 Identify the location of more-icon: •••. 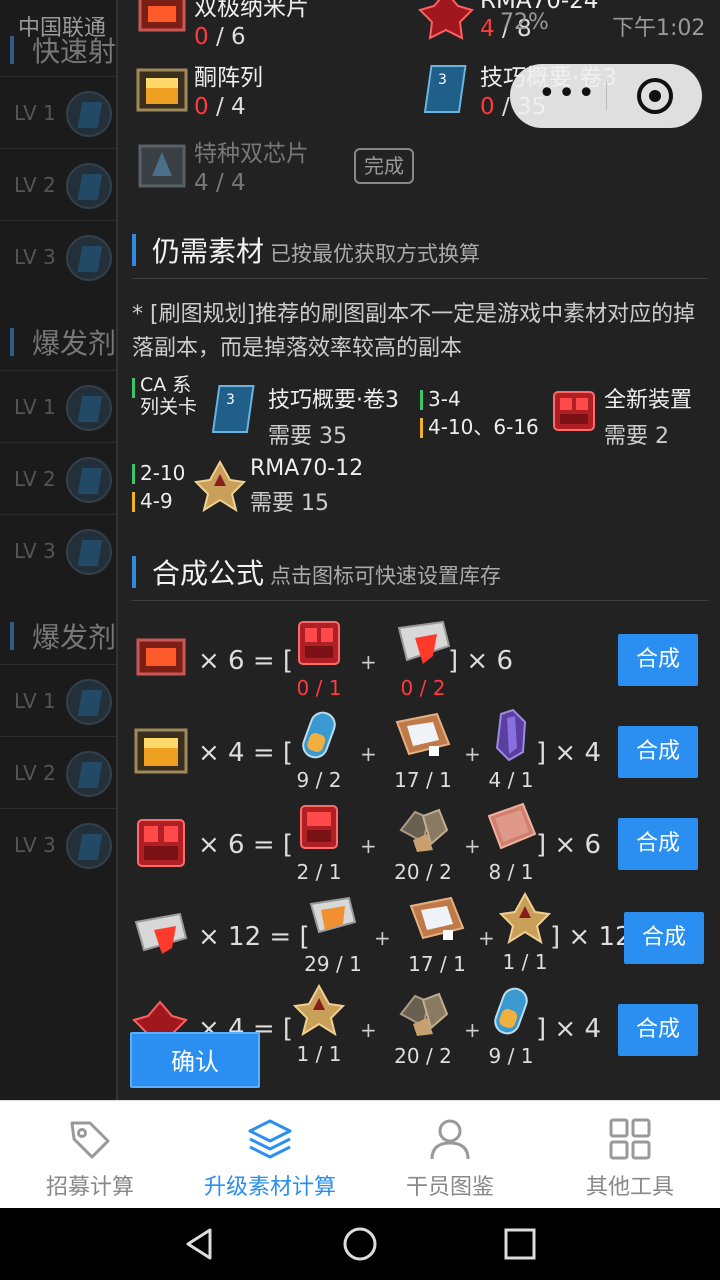
(567, 94).